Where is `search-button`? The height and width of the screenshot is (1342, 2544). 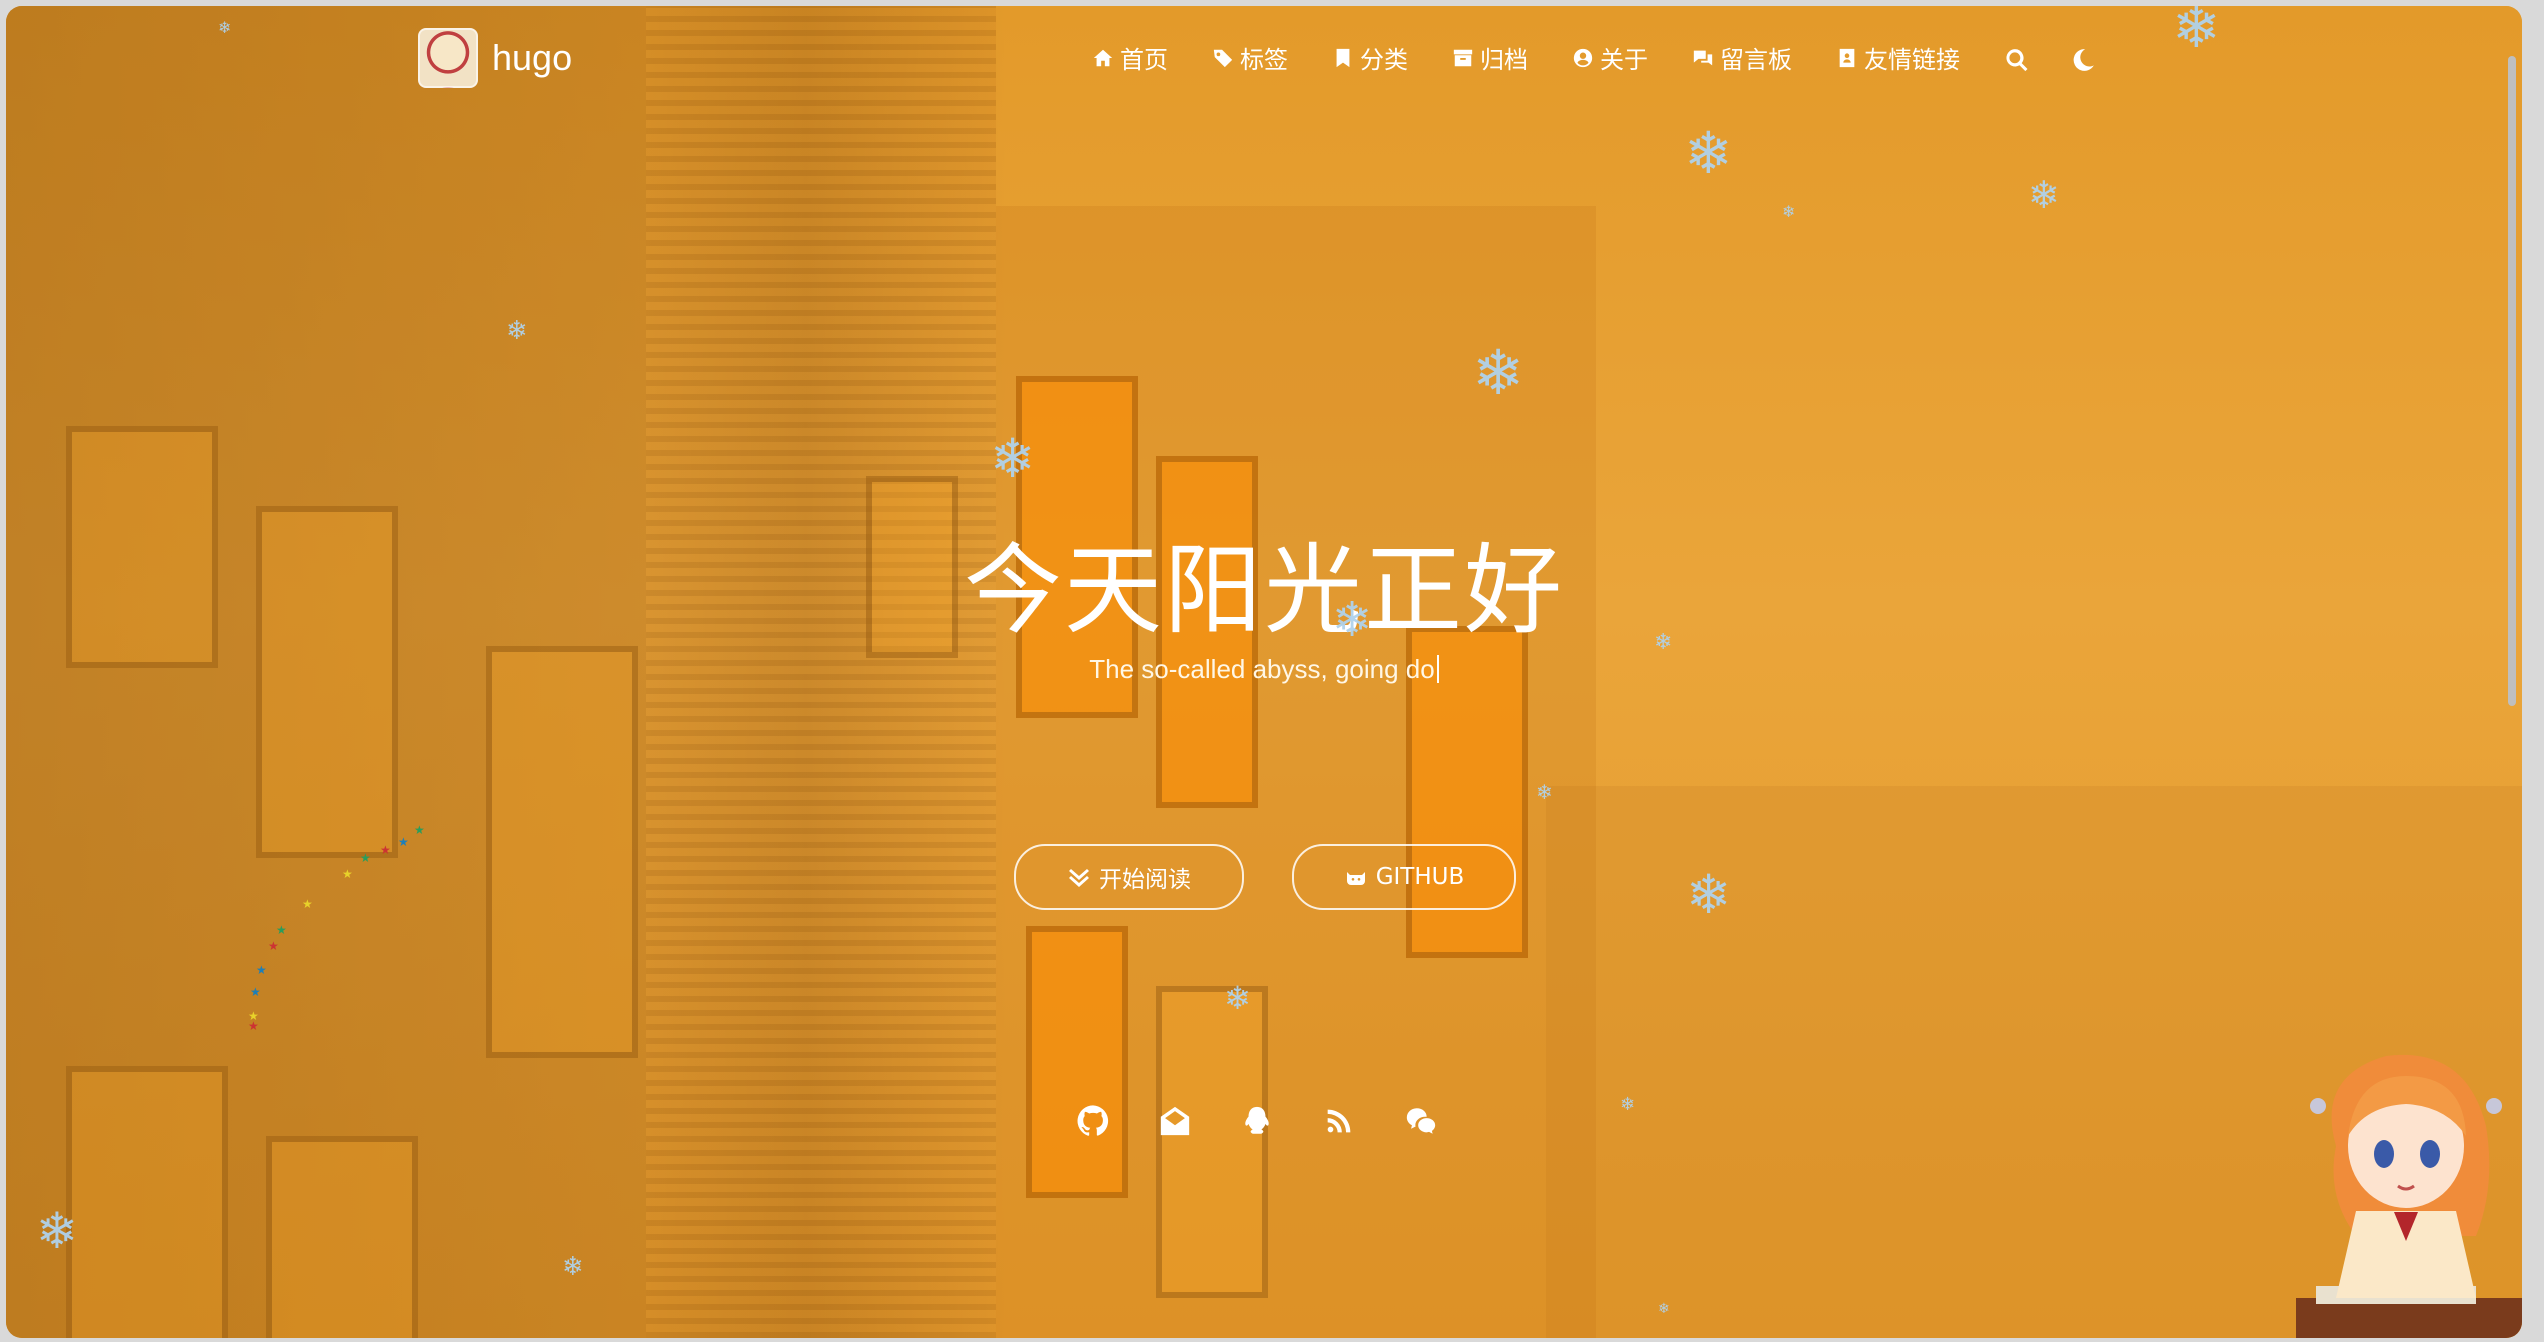 search-button is located at coordinates (2016, 59).